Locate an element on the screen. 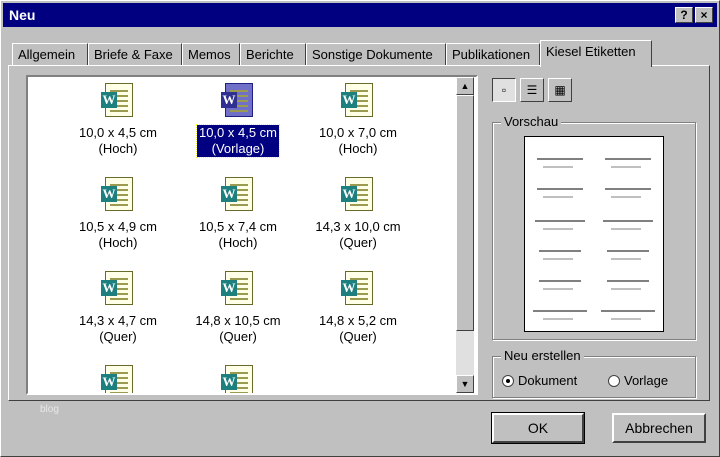 This screenshot has width=720, height=457. template-item: W 14,3 x 4,7 cm (Quer) is located at coordinates (118, 308).